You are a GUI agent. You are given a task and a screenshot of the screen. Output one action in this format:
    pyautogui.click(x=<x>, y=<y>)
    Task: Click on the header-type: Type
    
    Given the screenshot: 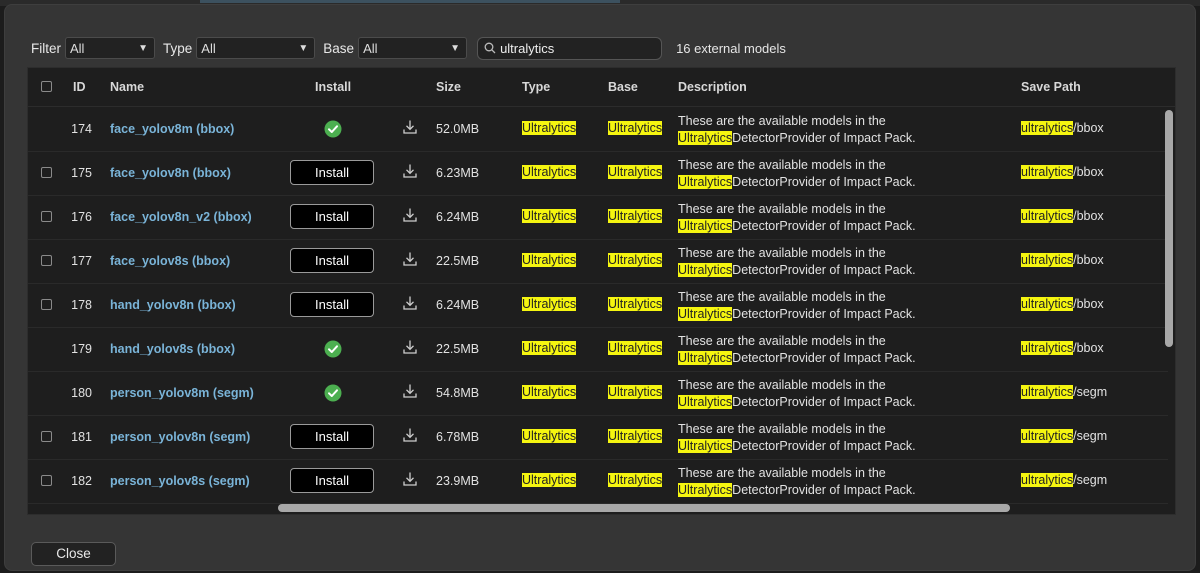 What is the action you would take?
    pyautogui.click(x=536, y=87)
    